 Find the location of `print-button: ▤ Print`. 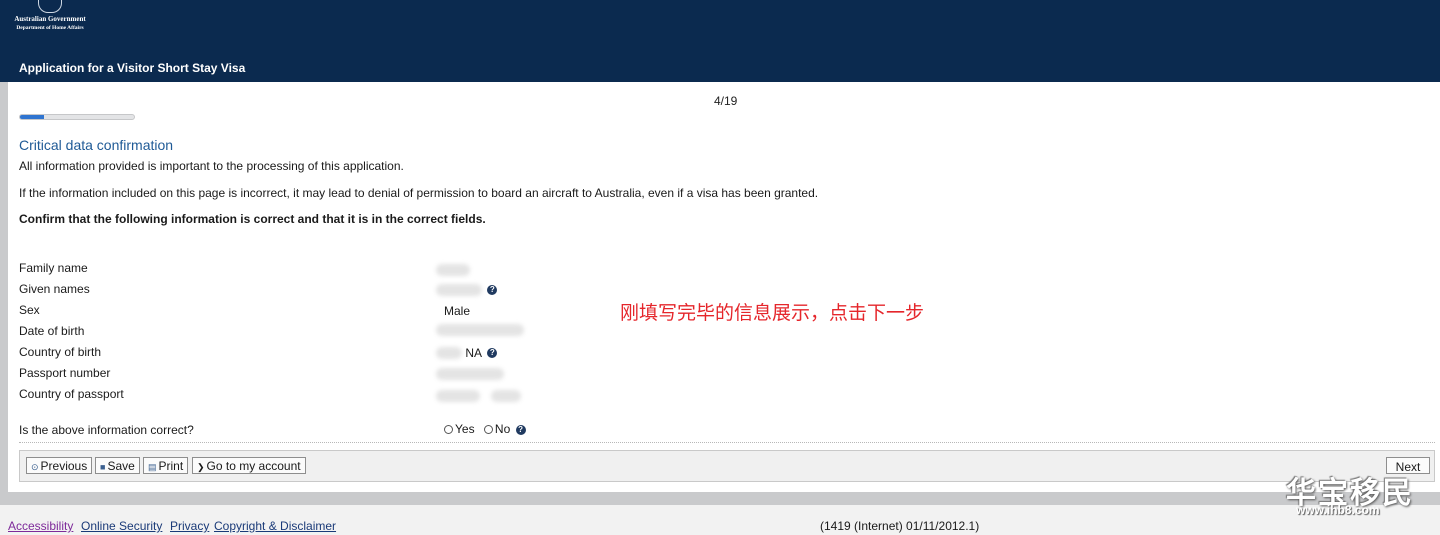

print-button: ▤ Print is located at coordinates (166, 465).